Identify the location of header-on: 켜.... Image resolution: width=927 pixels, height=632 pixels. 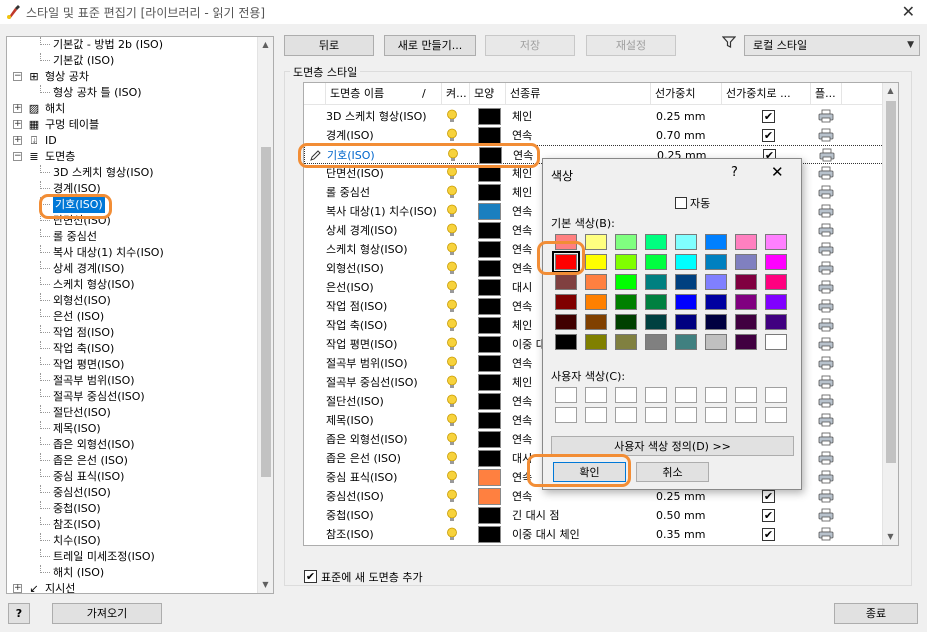
(456, 94).